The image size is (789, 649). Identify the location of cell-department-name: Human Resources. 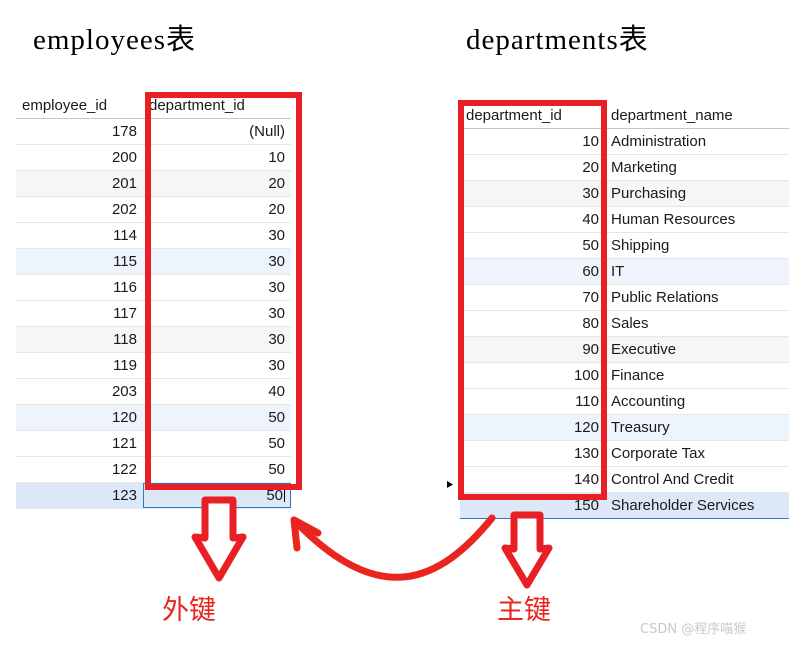
(697, 219).